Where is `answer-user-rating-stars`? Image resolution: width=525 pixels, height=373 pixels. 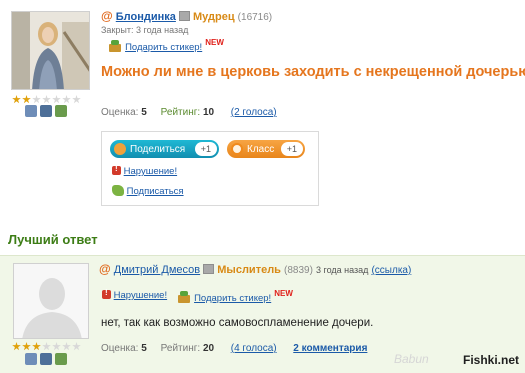
answer-user-rating-stars is located at coordinates (46, 347).